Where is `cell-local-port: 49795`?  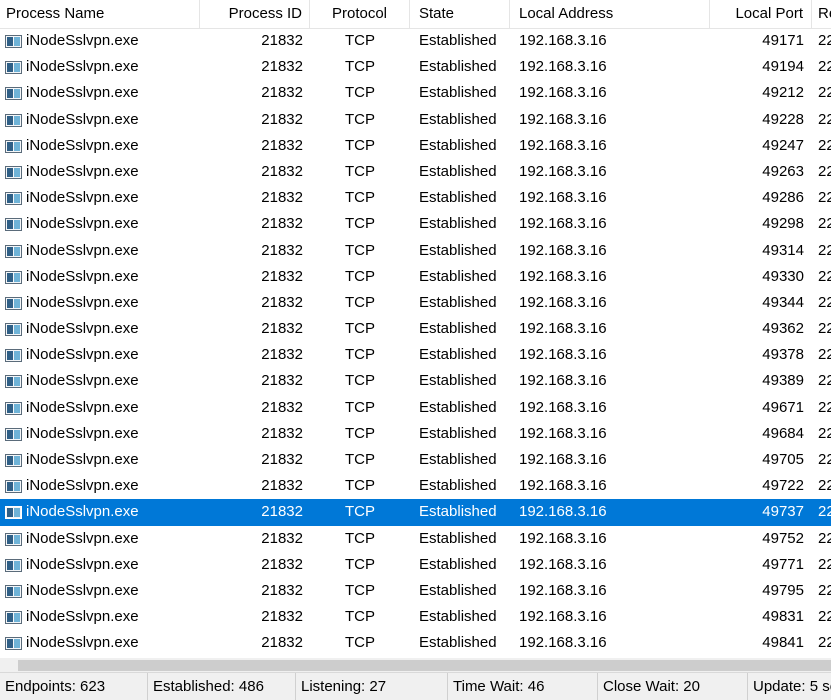
cell-local-port: 49795 is located at coordinates (783, 590).